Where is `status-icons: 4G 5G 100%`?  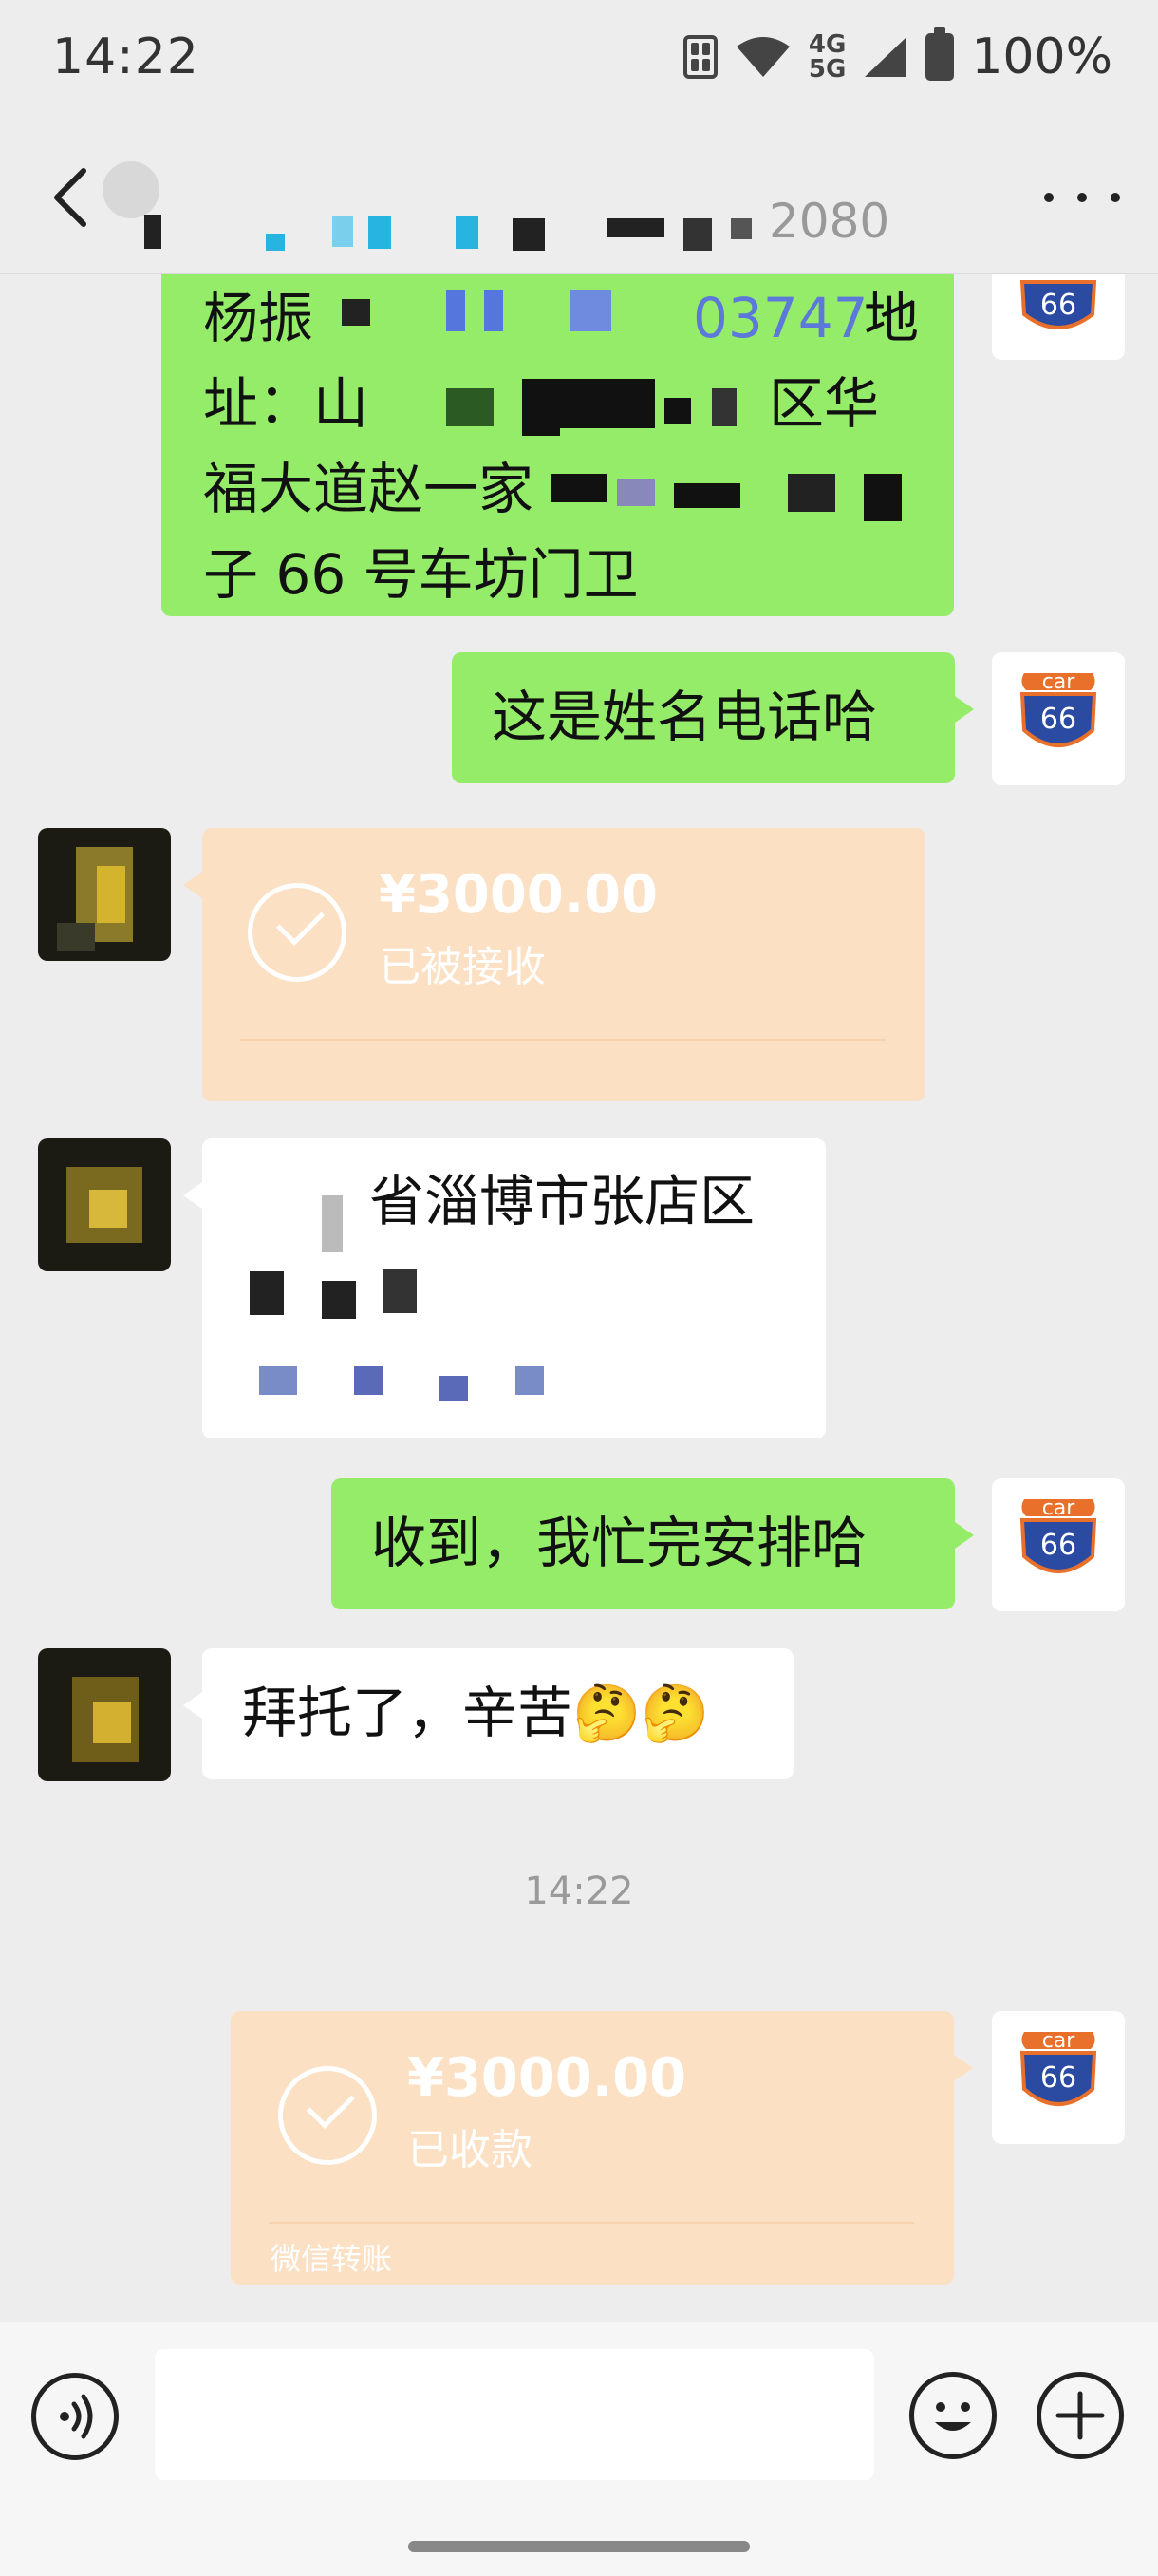 status-icons: 4G 5G 100% is located at coordinates (897, 56).